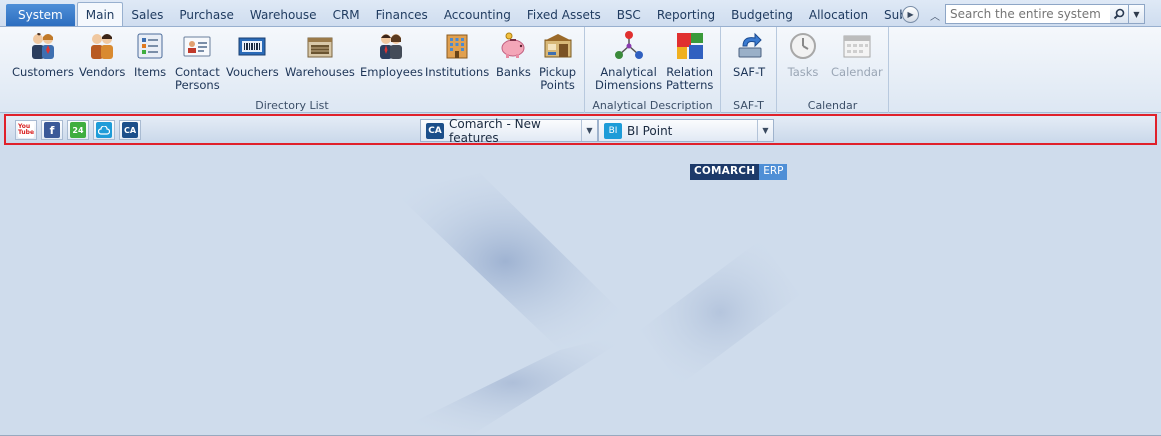 Image resolution: width=1161 pixels, height=436 pixels. I want to click on calendar-icon, so click(857, 46).